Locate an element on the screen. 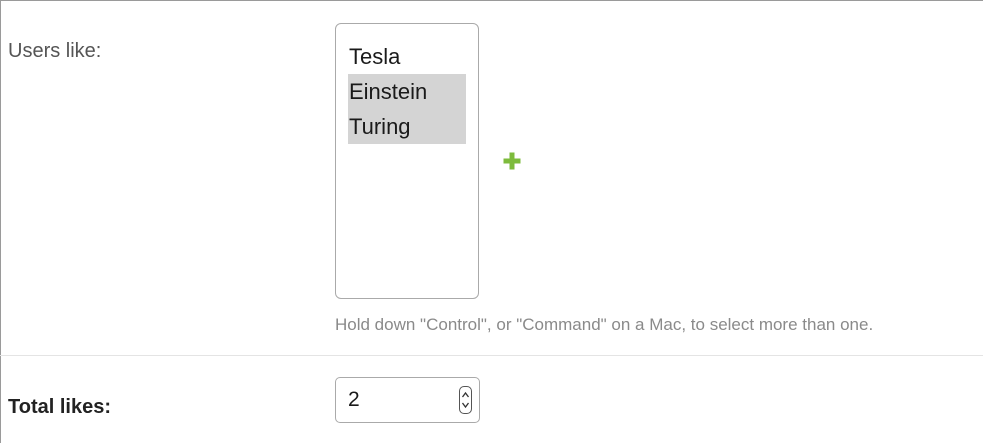  frame-top-border is located at coordinates (491, 0).